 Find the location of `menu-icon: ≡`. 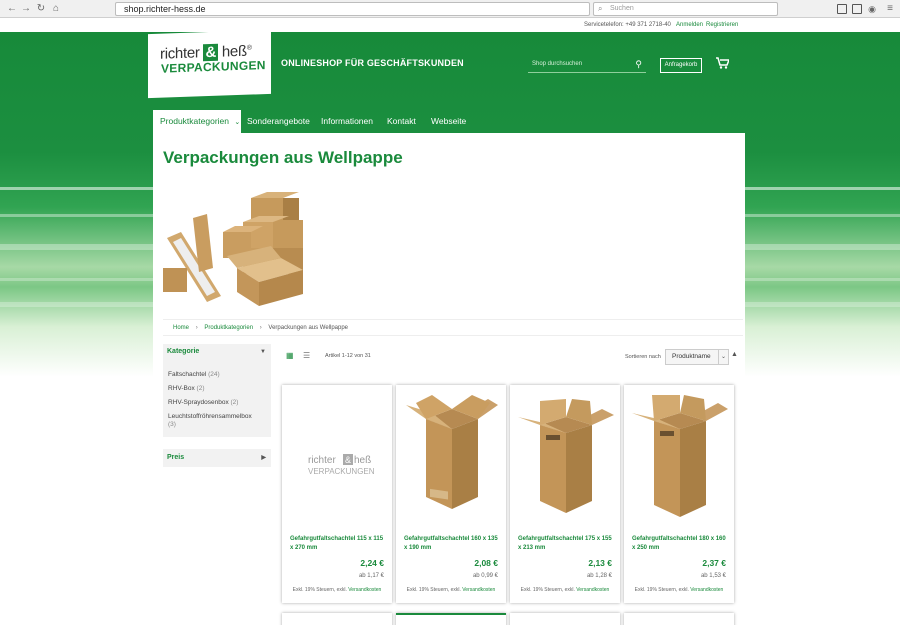

menu-icon: ≡ is located at coordinates (890, 9).